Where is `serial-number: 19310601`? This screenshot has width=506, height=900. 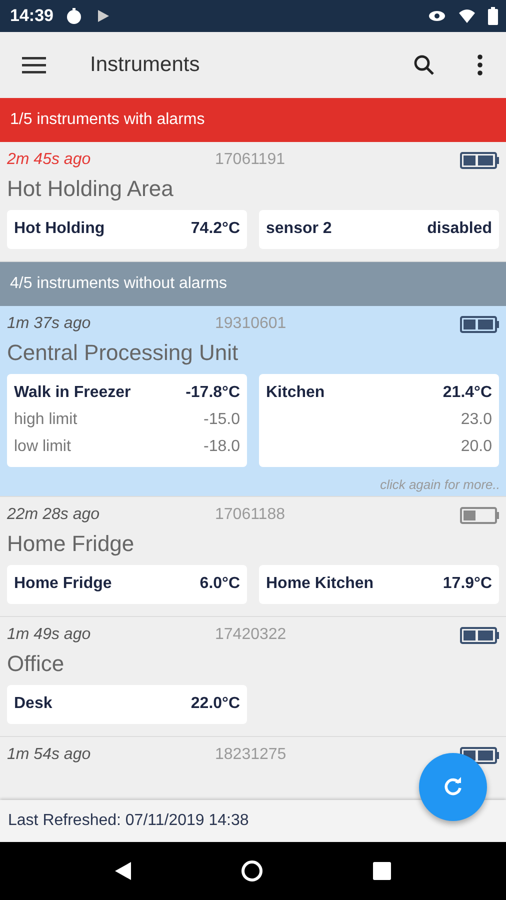
serial-number: 19310601 is located at coordinates (251, 324).